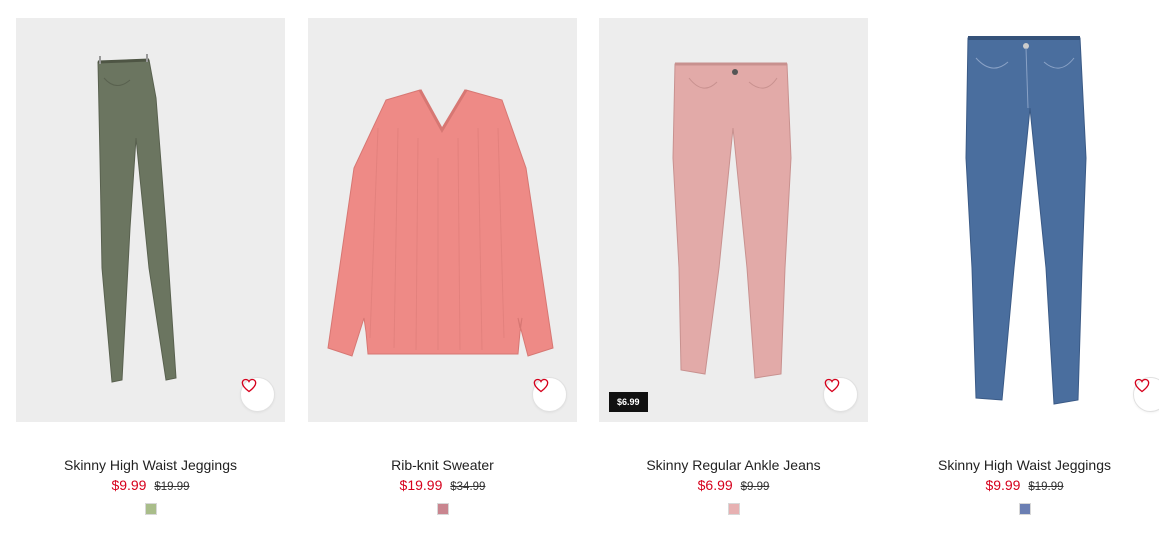 Image resolution: width=1168 pixels, height=533 pixels. I want to click on product-title: Skinny Regular Ankle Jeans, so click(733, 465).